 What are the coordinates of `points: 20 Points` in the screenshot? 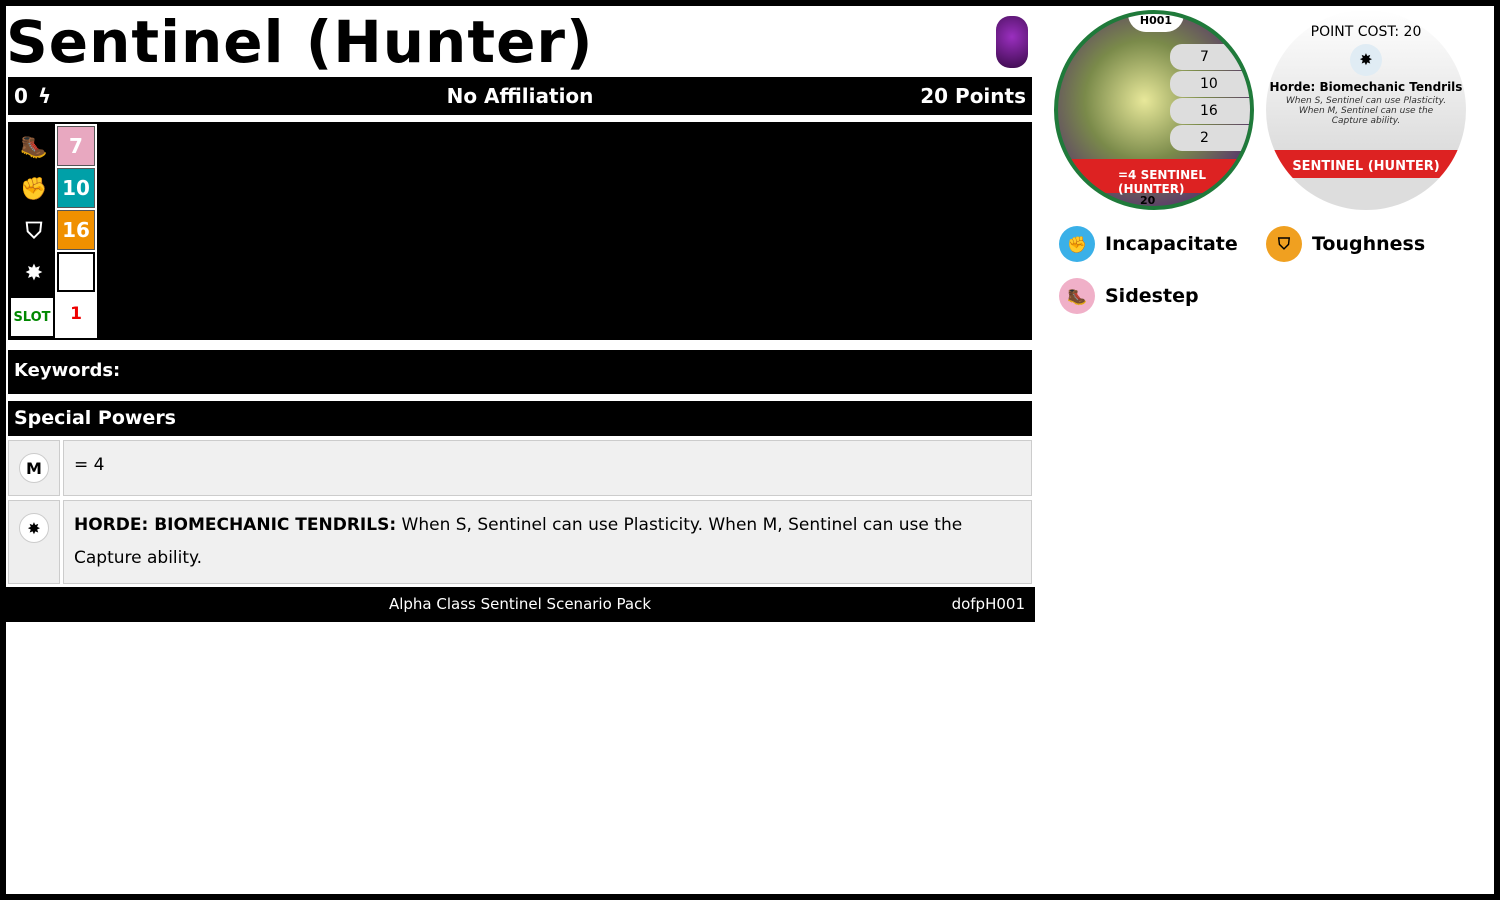 It's located at (973, 96).